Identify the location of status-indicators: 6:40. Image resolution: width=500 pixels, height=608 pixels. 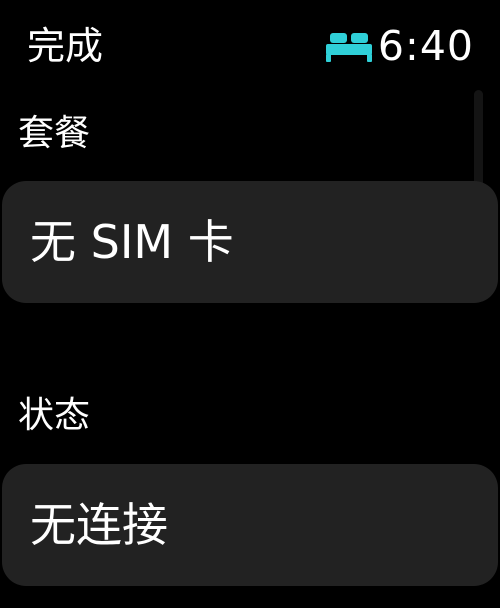
(399, 46).